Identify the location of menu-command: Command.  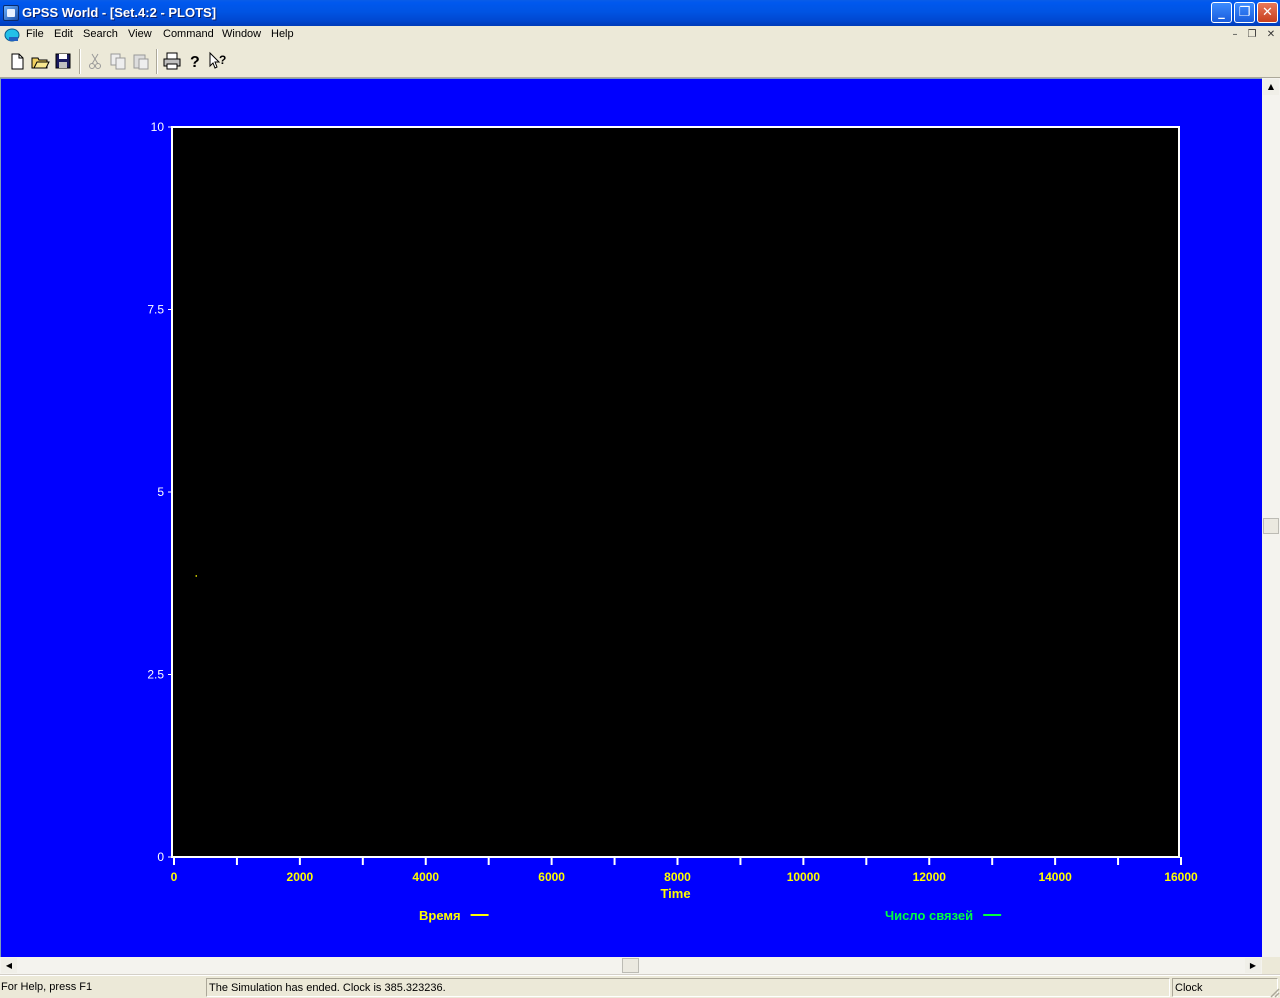
(188, 34).